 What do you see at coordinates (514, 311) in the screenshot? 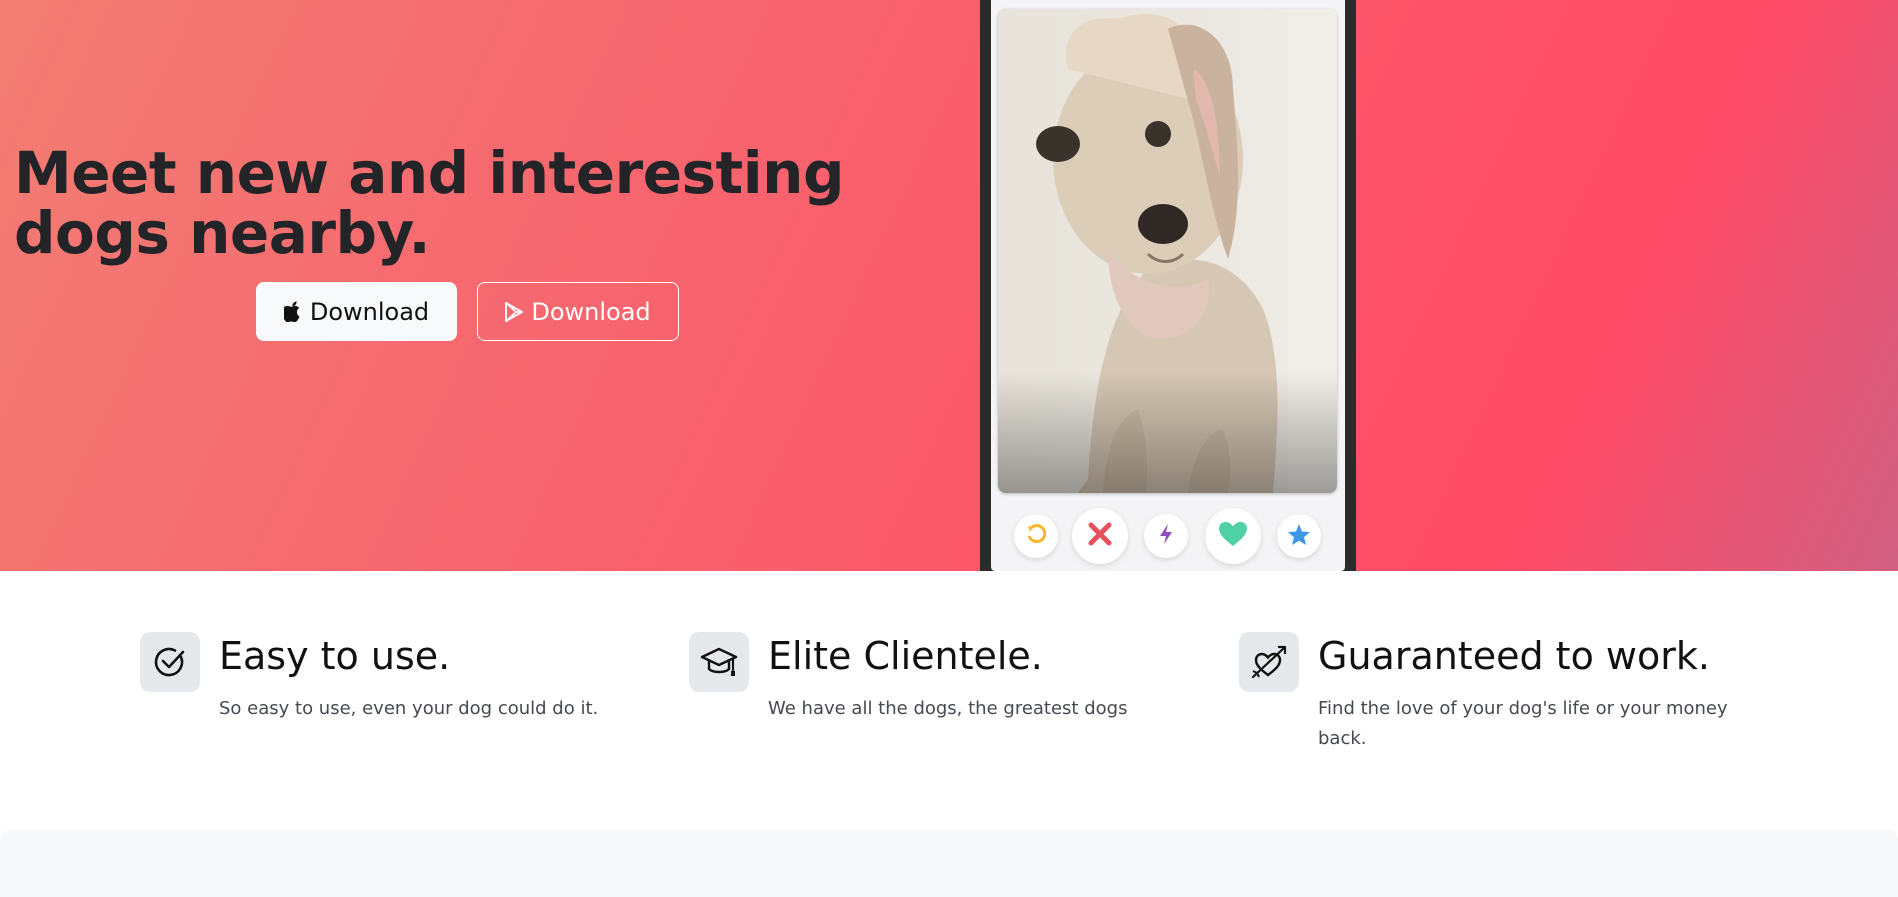
I see `google-play-icon` at bounding box center [514, 311].